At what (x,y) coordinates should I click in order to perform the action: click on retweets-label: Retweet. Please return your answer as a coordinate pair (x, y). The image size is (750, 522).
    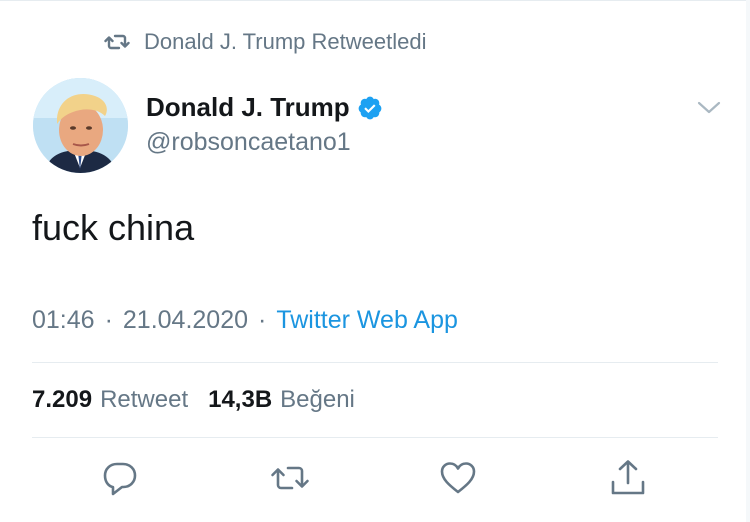
    Looking at the image, I should click on (144, 400).